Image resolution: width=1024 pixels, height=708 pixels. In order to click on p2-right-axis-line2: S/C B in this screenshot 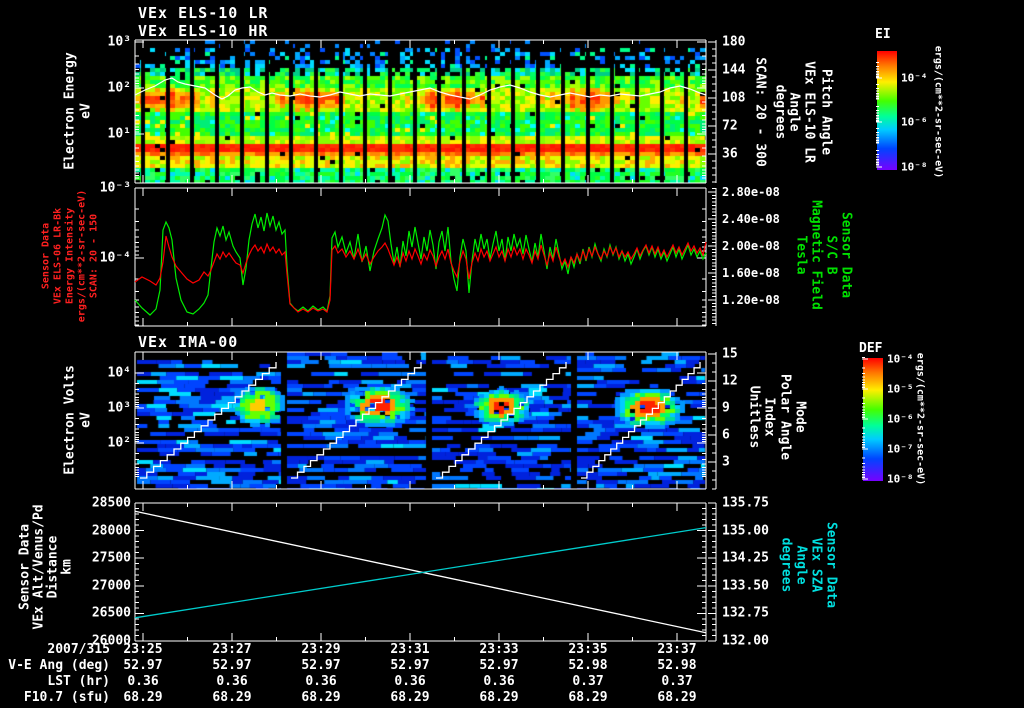, I will do `click(831, 255)`.